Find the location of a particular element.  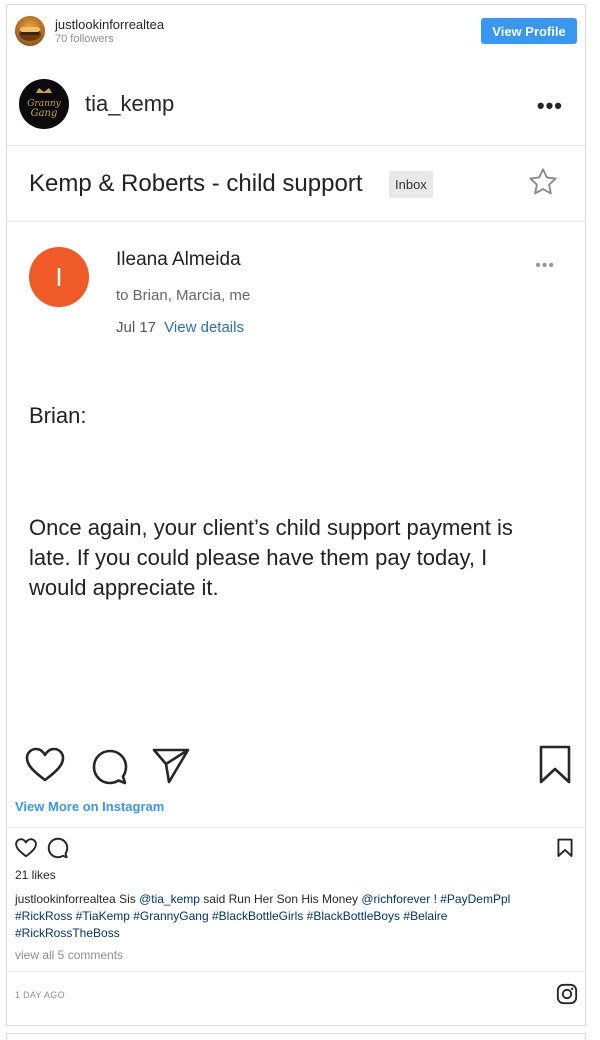

caption-text: said Run Her Son His Money is located at coordinates (280, 899).